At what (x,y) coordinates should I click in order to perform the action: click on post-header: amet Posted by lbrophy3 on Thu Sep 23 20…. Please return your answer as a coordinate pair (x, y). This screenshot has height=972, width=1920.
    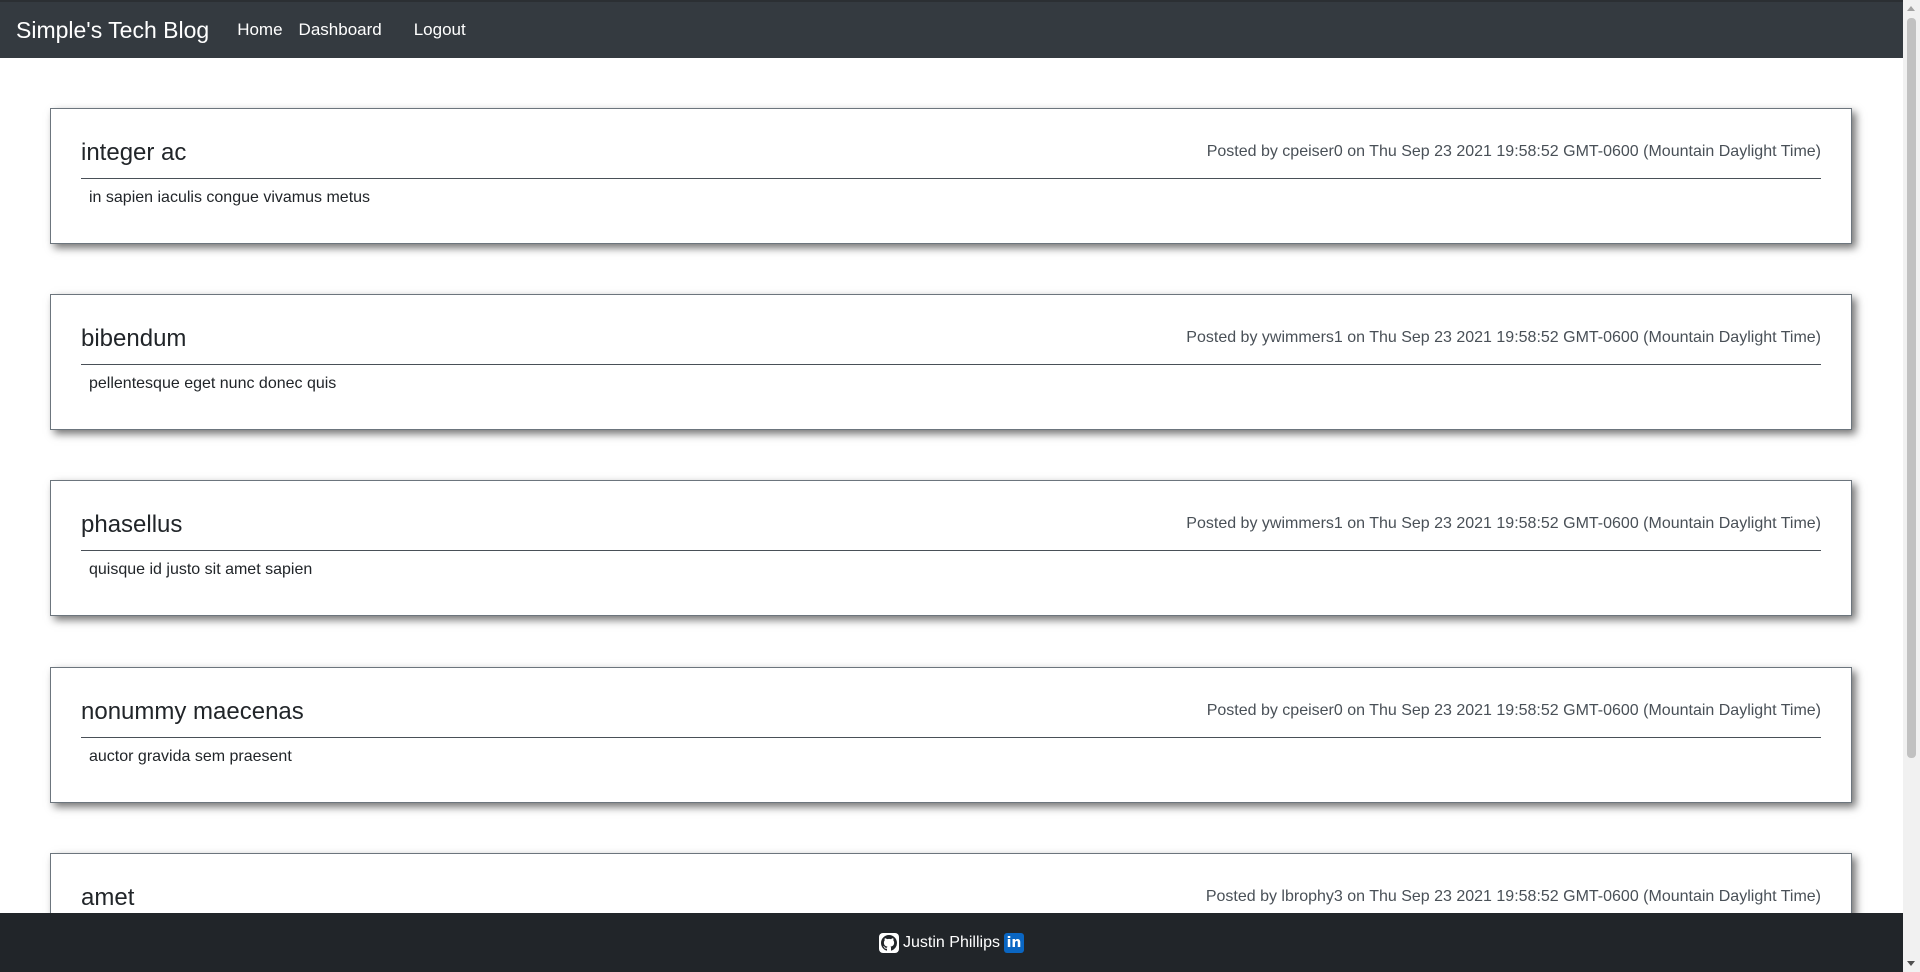
    Looking at the image, I should click on (951, 897).